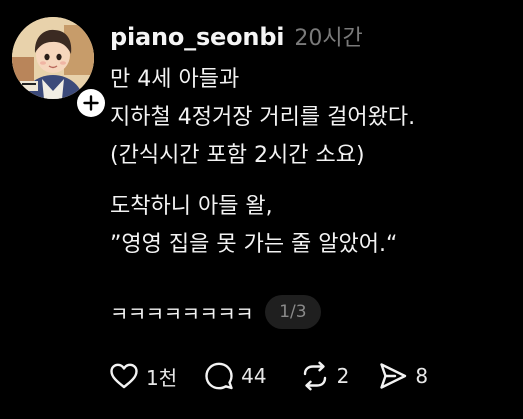  Describe the element at coordinates (235, 376) in the screenshot. I see `reply-button: 44` at that location.